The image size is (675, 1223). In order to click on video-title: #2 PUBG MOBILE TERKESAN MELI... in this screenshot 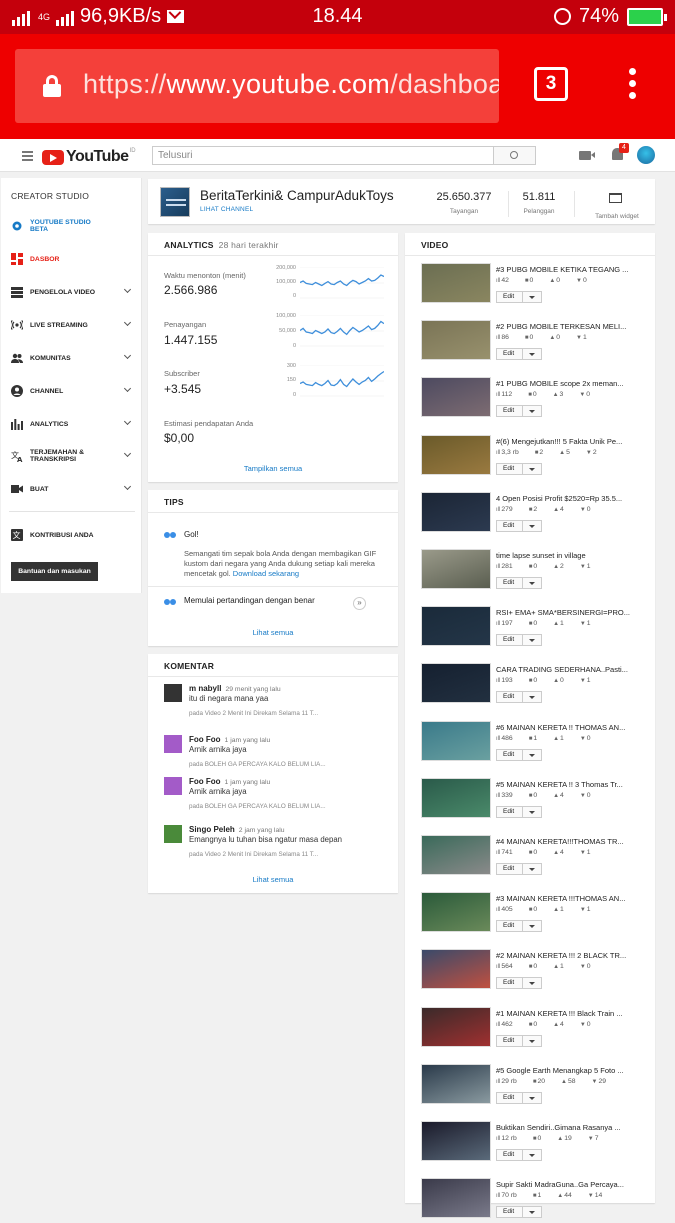, I will do `click(566, 326)`.